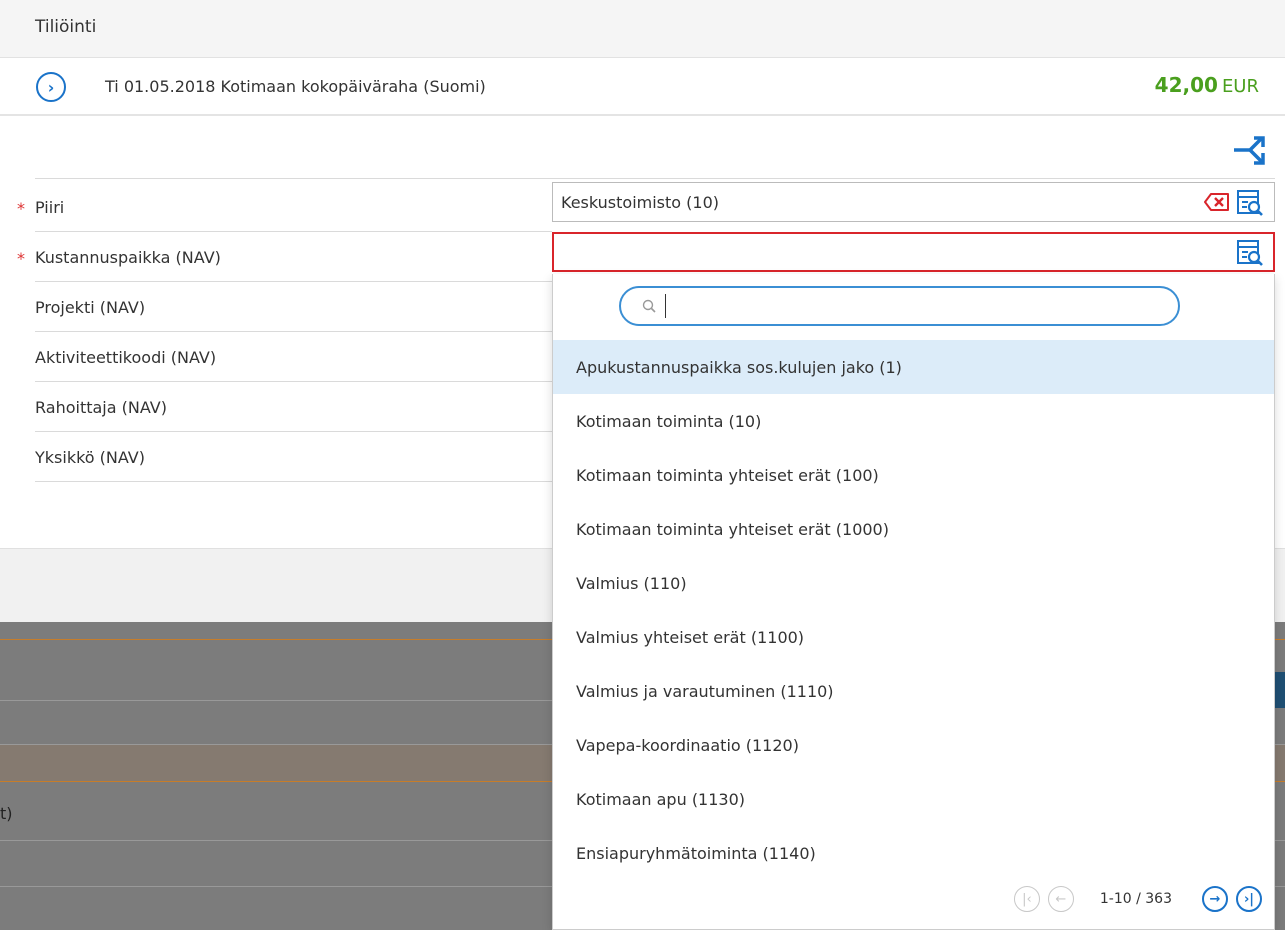 The height and width of the screenshot is (930, 1285). I want to click on field-yksikko: Yksikkö (NAV), so click(280, 457).